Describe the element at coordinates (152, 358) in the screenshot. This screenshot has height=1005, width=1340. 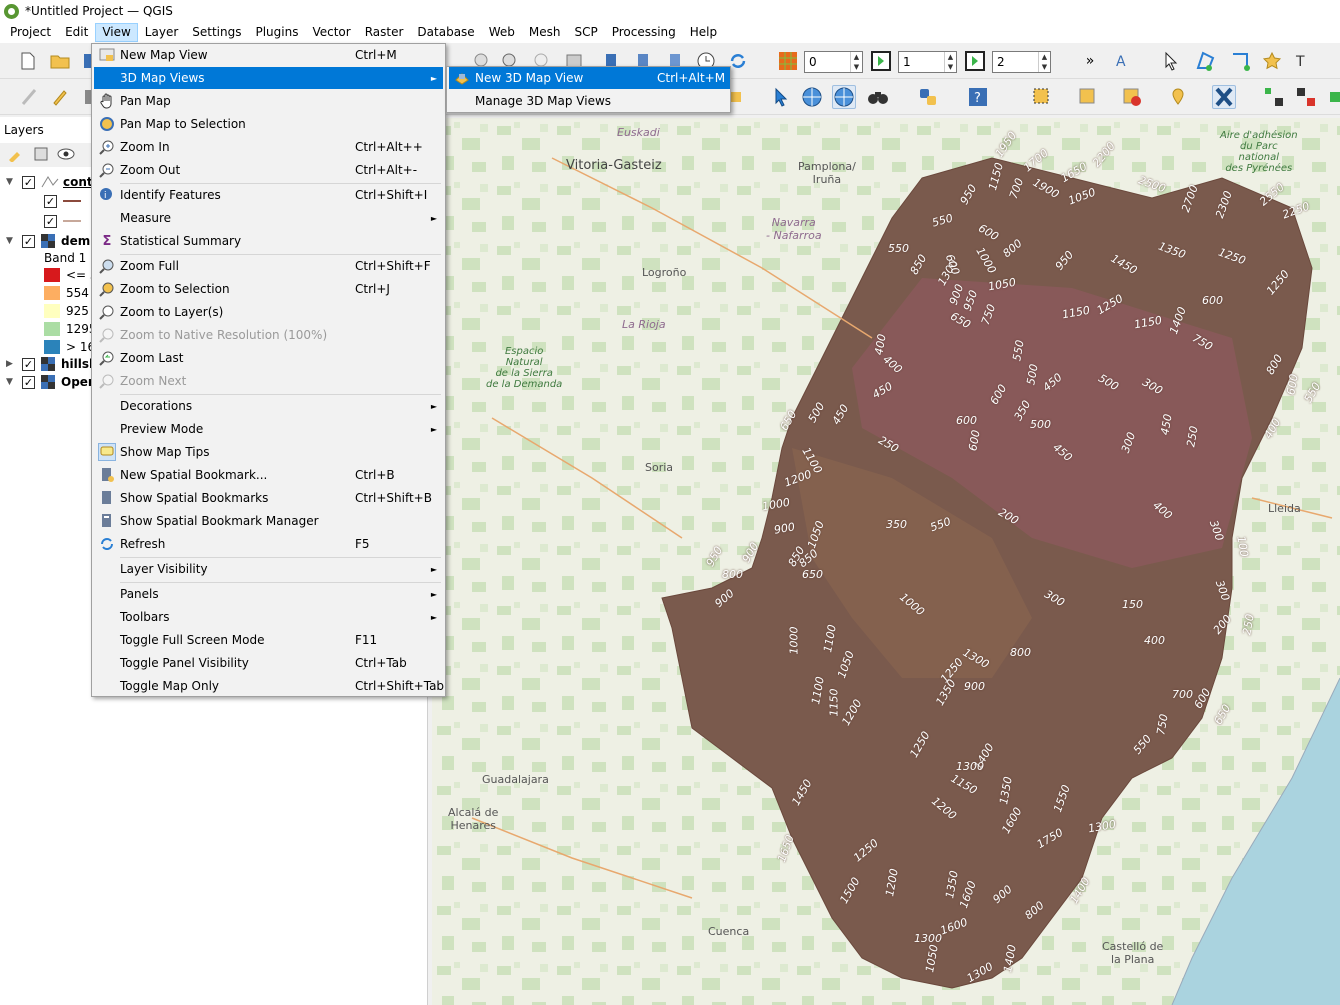
I see `menu-item-label: Zoom Last` at that location.